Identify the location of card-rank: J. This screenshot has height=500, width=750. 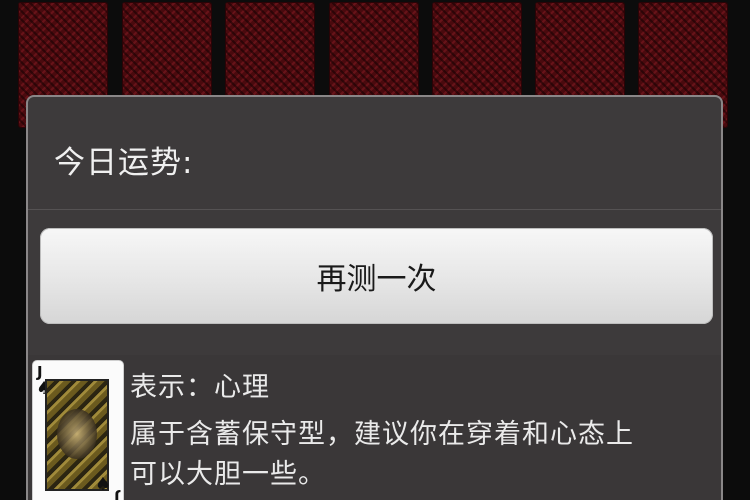
(117, 494).